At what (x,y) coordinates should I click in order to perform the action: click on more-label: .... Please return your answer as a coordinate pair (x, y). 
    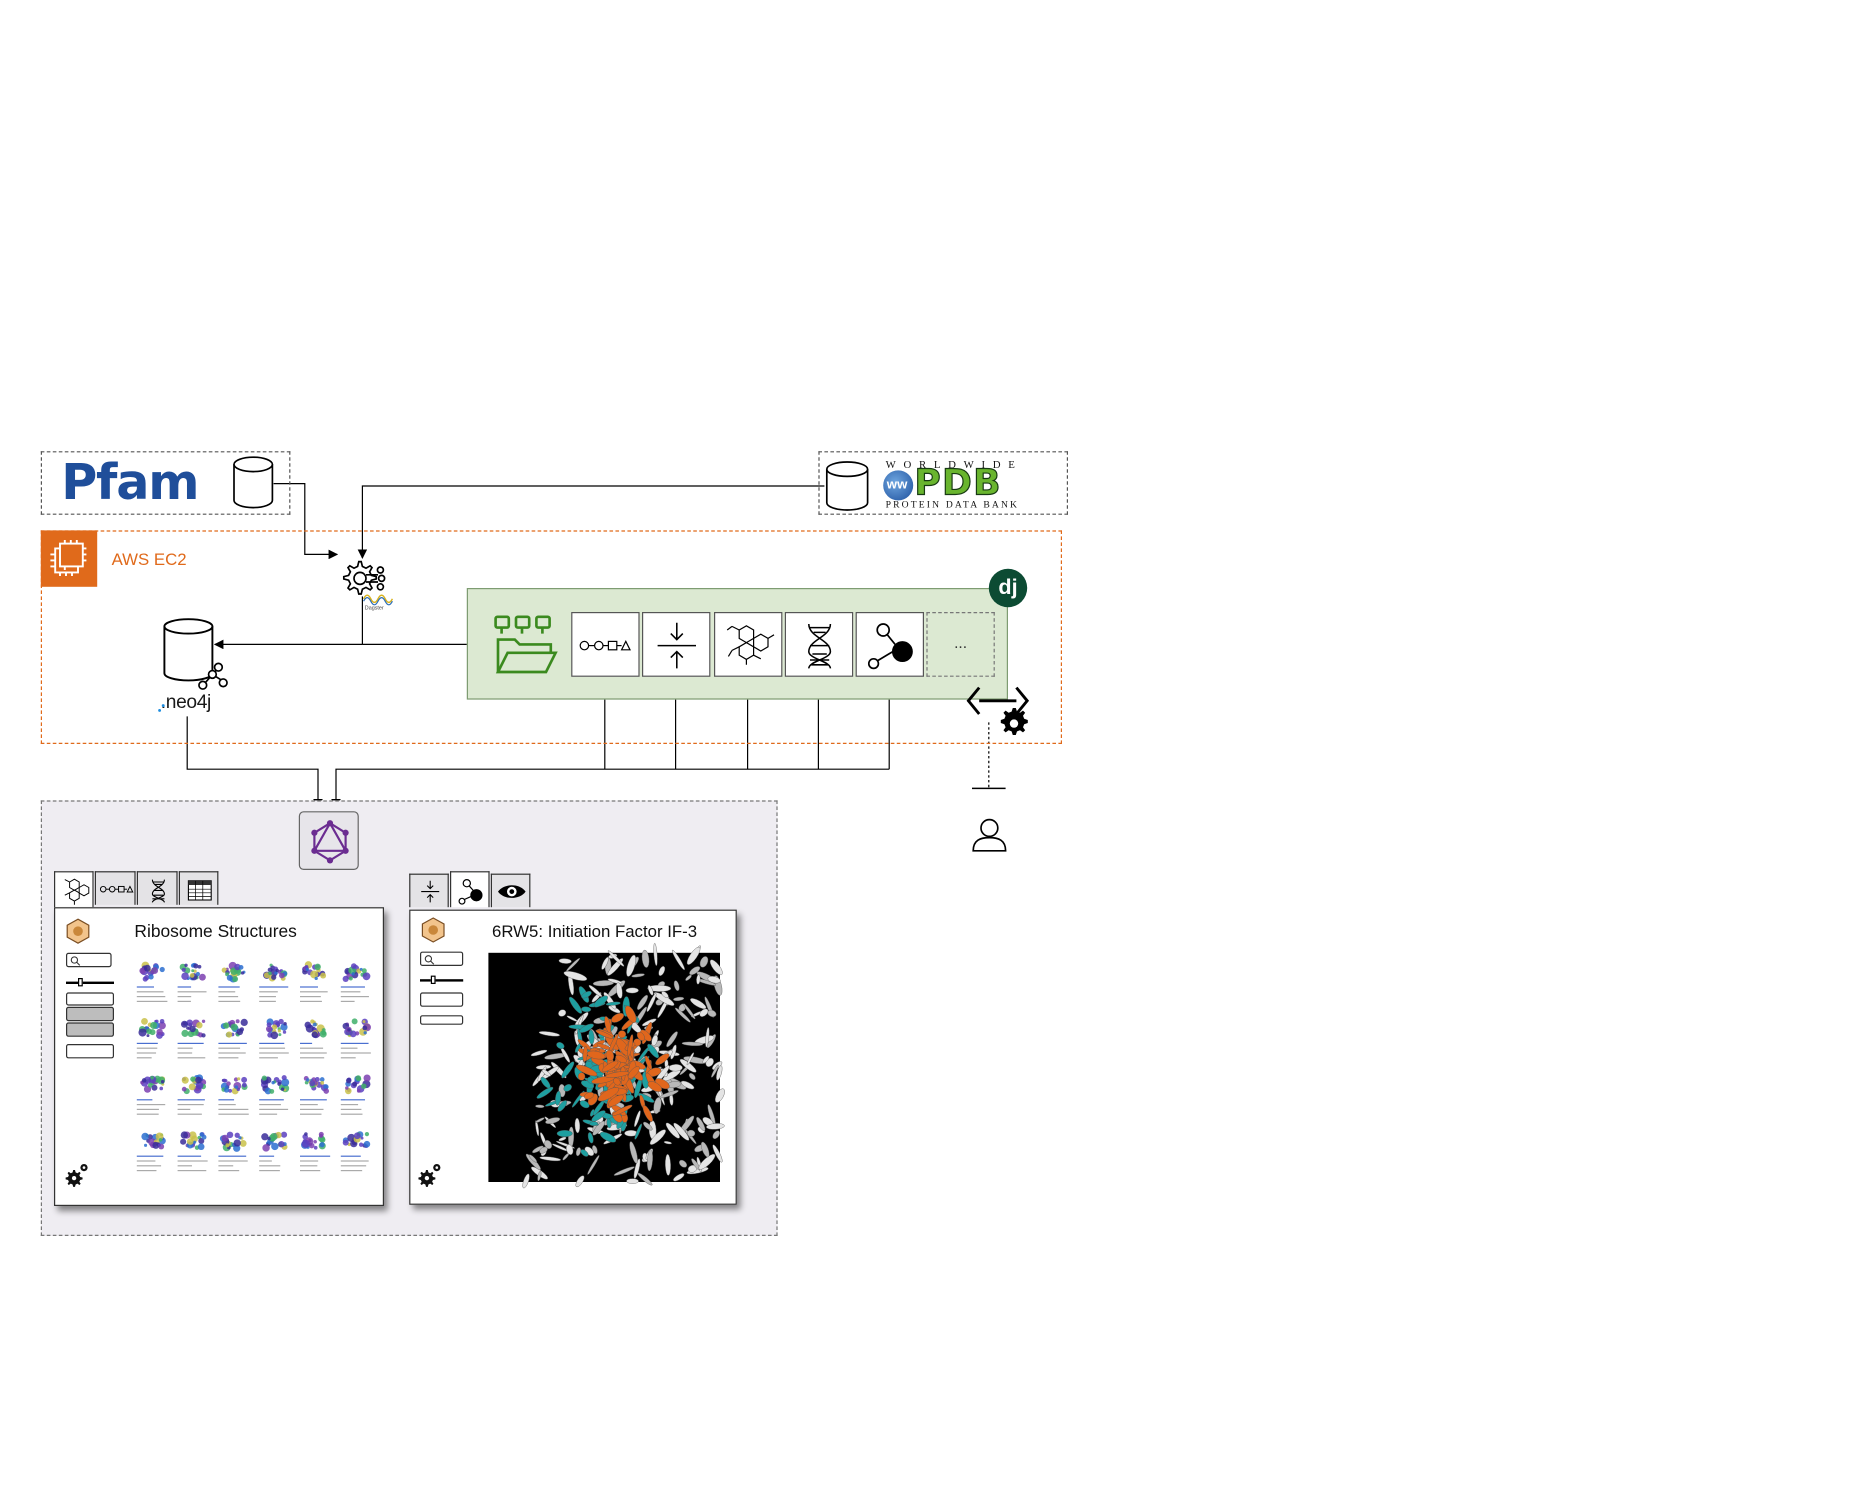
    Looking at the image, I should click on (961, 642).